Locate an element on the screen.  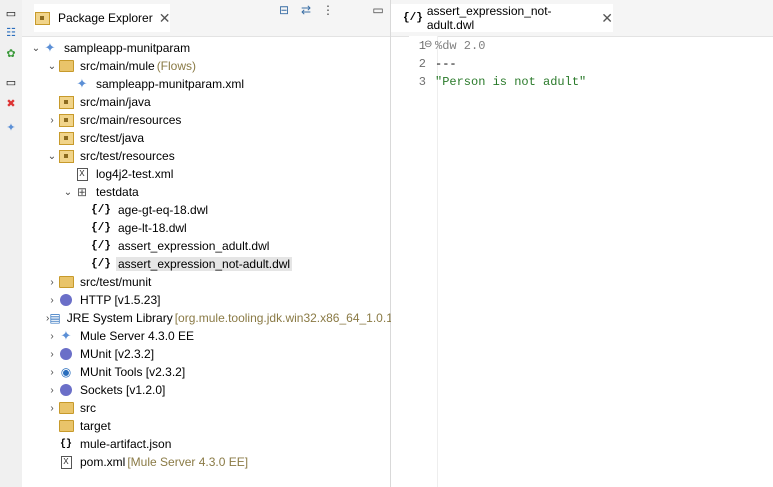
tree-item: ⌄ ⊞ testdata is located at coordinates (206, 192).